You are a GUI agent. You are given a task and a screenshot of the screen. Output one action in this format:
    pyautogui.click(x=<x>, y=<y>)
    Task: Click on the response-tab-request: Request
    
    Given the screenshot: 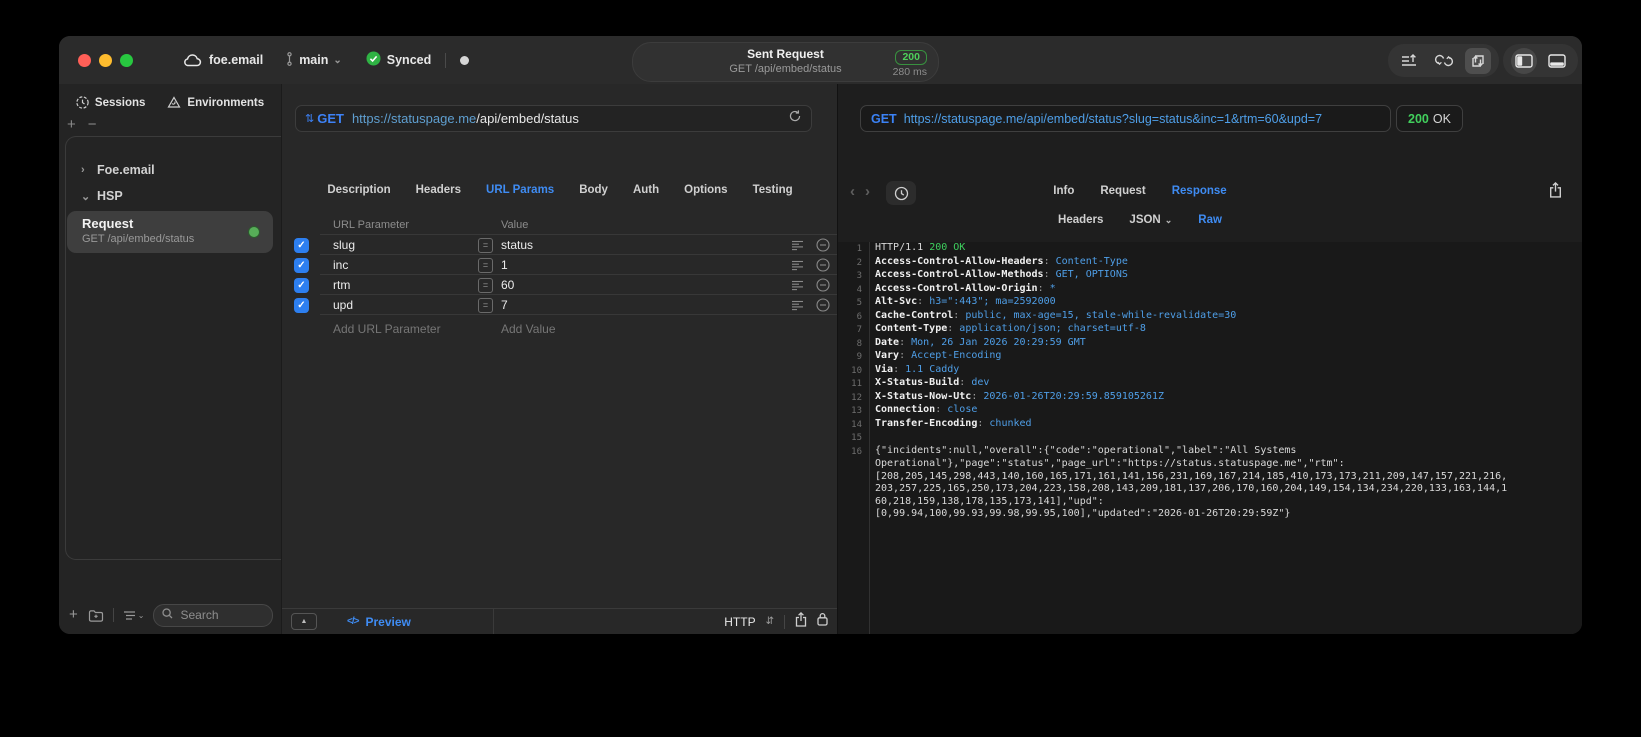 What is the action you would take?
    pyautogui.click(x=1122, y=191)
    